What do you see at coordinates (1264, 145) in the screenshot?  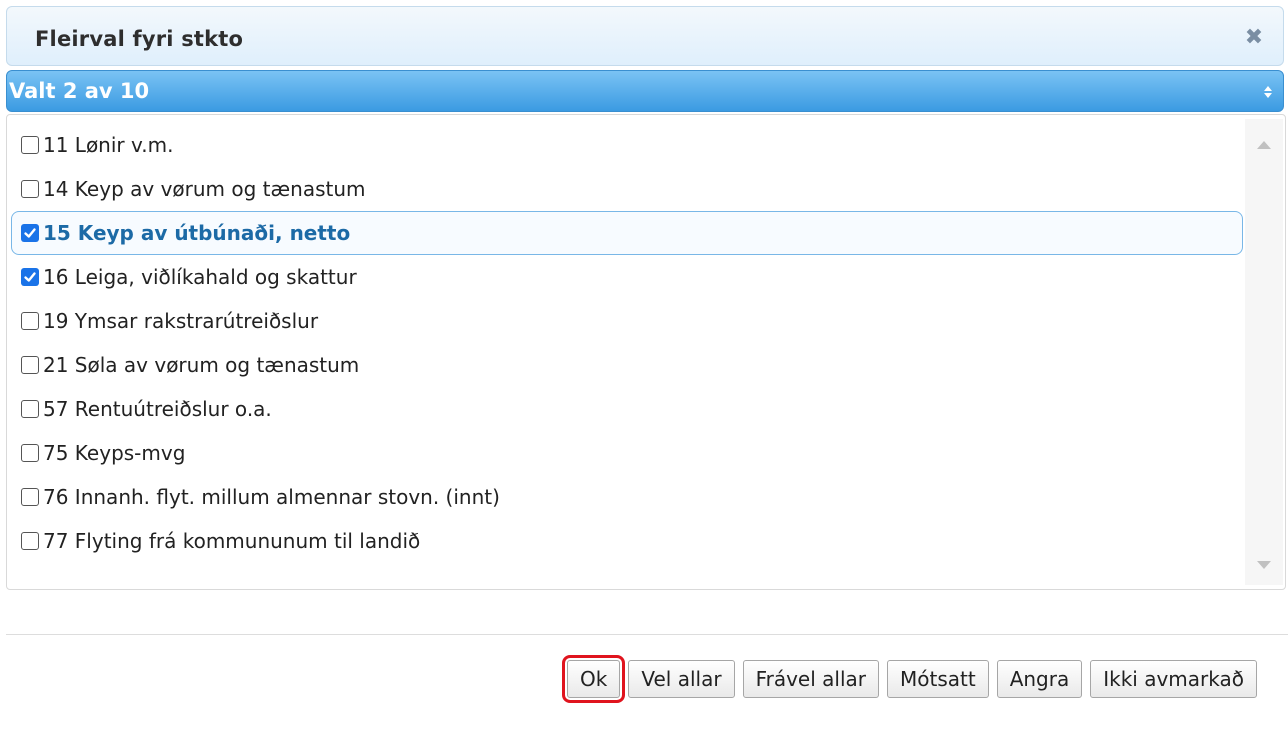 I see `scroll-up-icon` at bounding box center [1264, 145].